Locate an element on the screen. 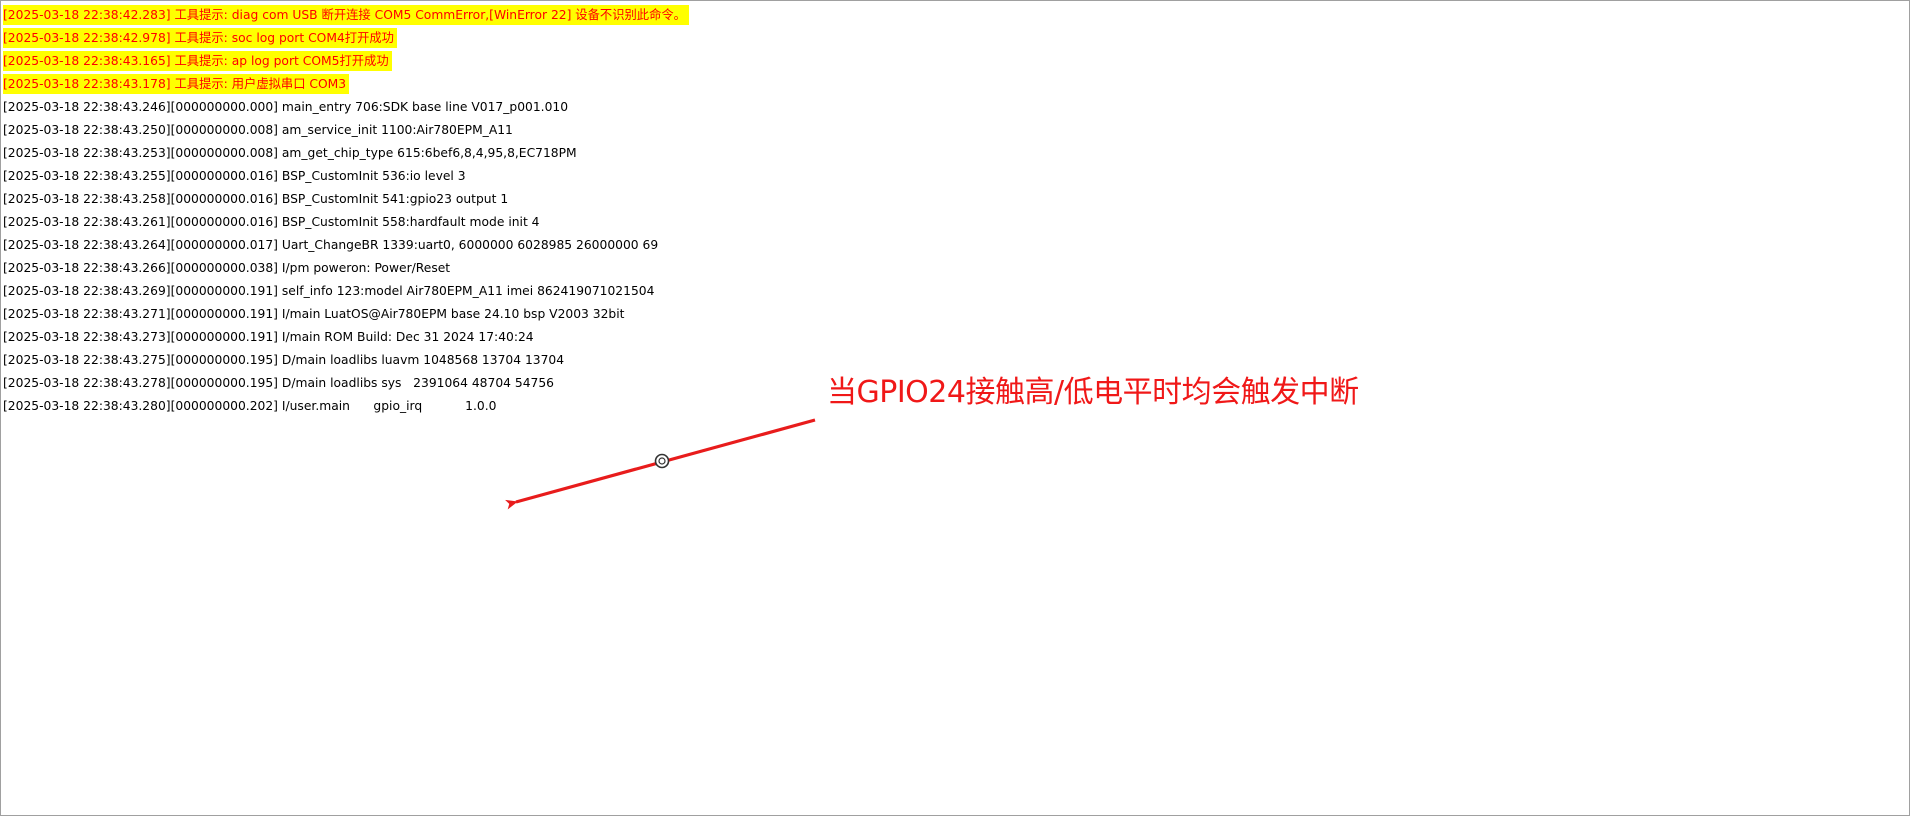 Image resolution: width=1910 pixels, height=816 pixels. annotation-label: 当GPIO24接触高/低电平时均会触发中断 is located at coordinates (1093, 392).